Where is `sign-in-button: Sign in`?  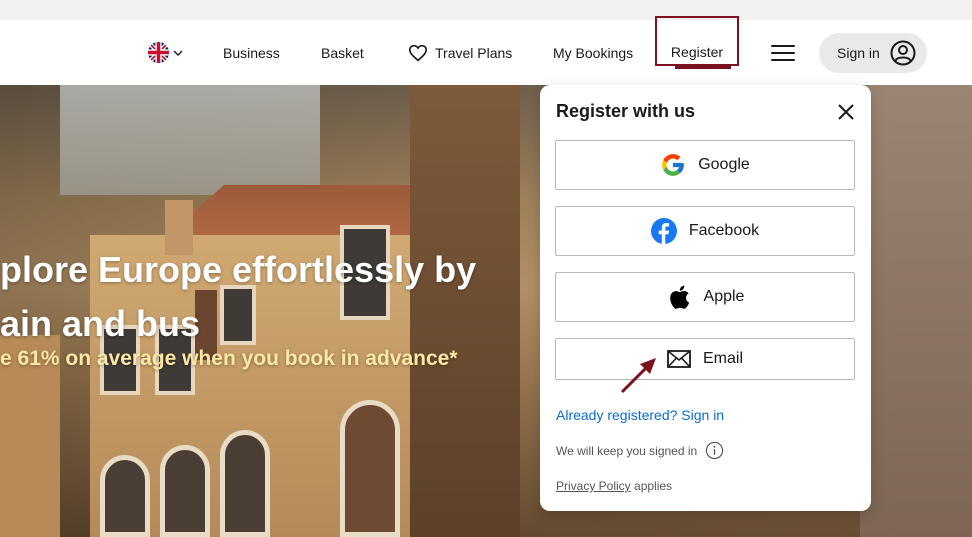
sign-in-button: Sign in is located at coordinates (873, 53).